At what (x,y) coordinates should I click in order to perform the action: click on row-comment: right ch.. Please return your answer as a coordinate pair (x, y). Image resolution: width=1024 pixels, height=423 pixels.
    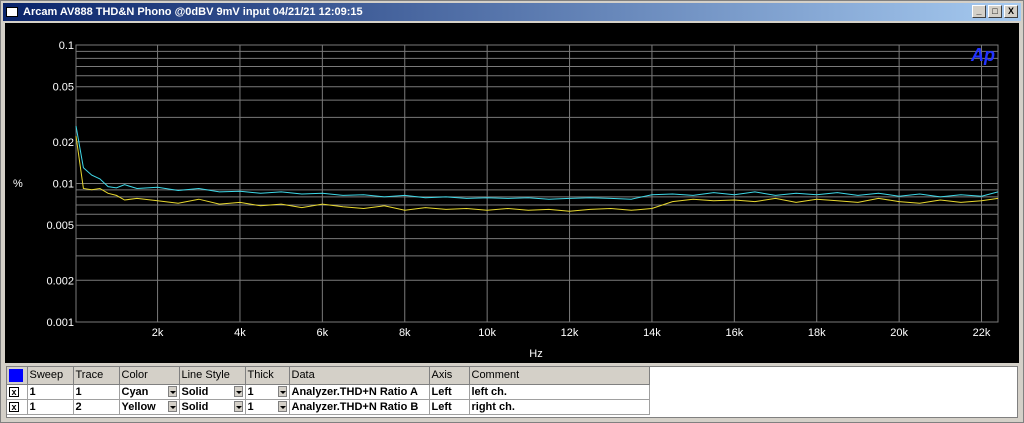
    Looking at the image, I should click on (559, 407).